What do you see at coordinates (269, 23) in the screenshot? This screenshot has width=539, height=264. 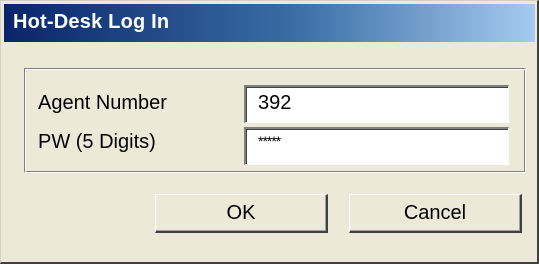 I see `title-bar: Hot-Desk Log In` at bounding box center [269, 23].